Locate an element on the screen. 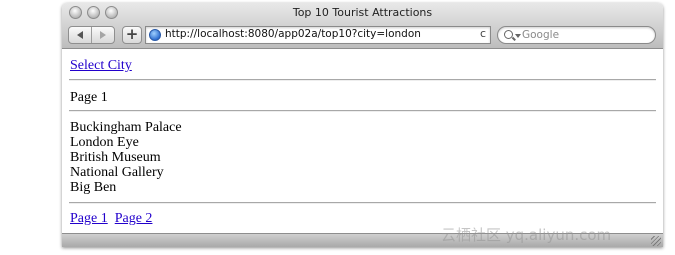 The image size is (675, 255). search-input: Google is located at coordinates (576, 35).